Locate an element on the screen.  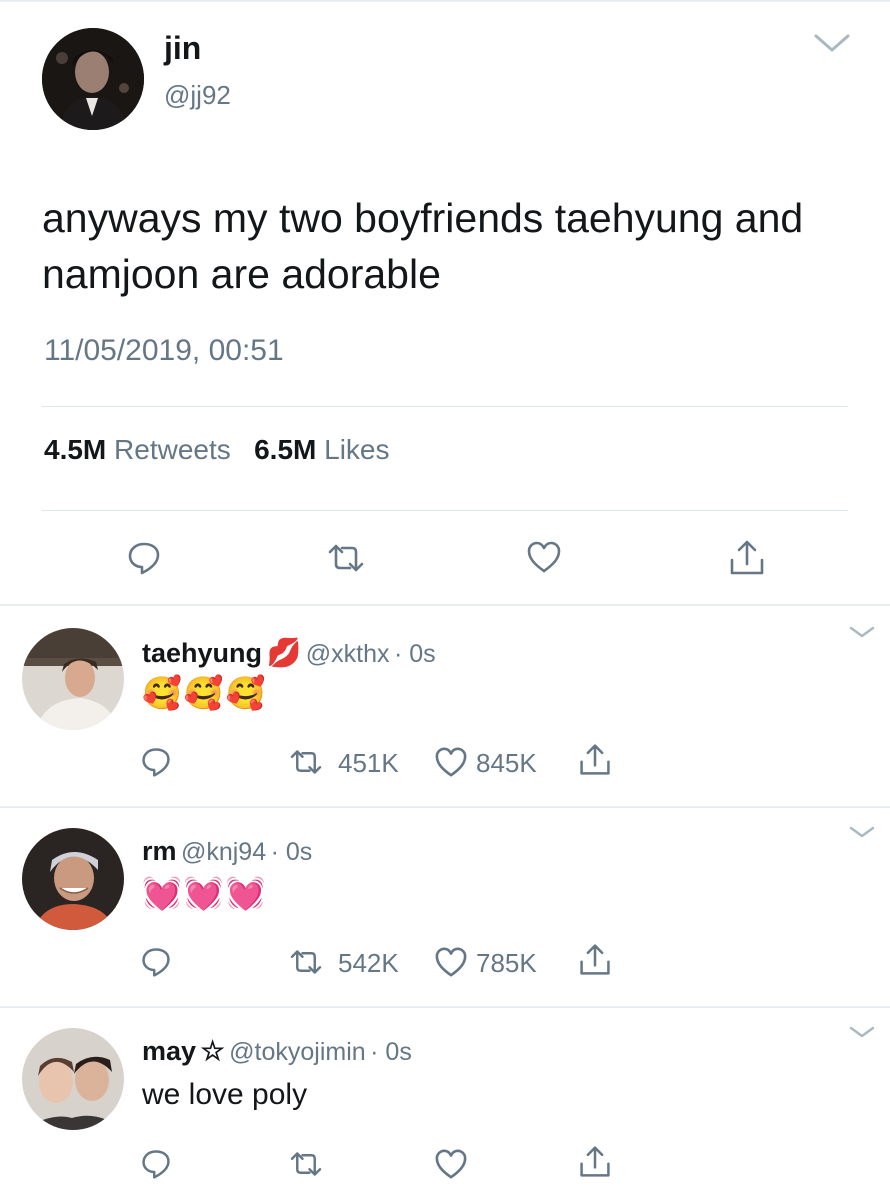
retweets-label: Retweets is located at coordinates (172, 449).